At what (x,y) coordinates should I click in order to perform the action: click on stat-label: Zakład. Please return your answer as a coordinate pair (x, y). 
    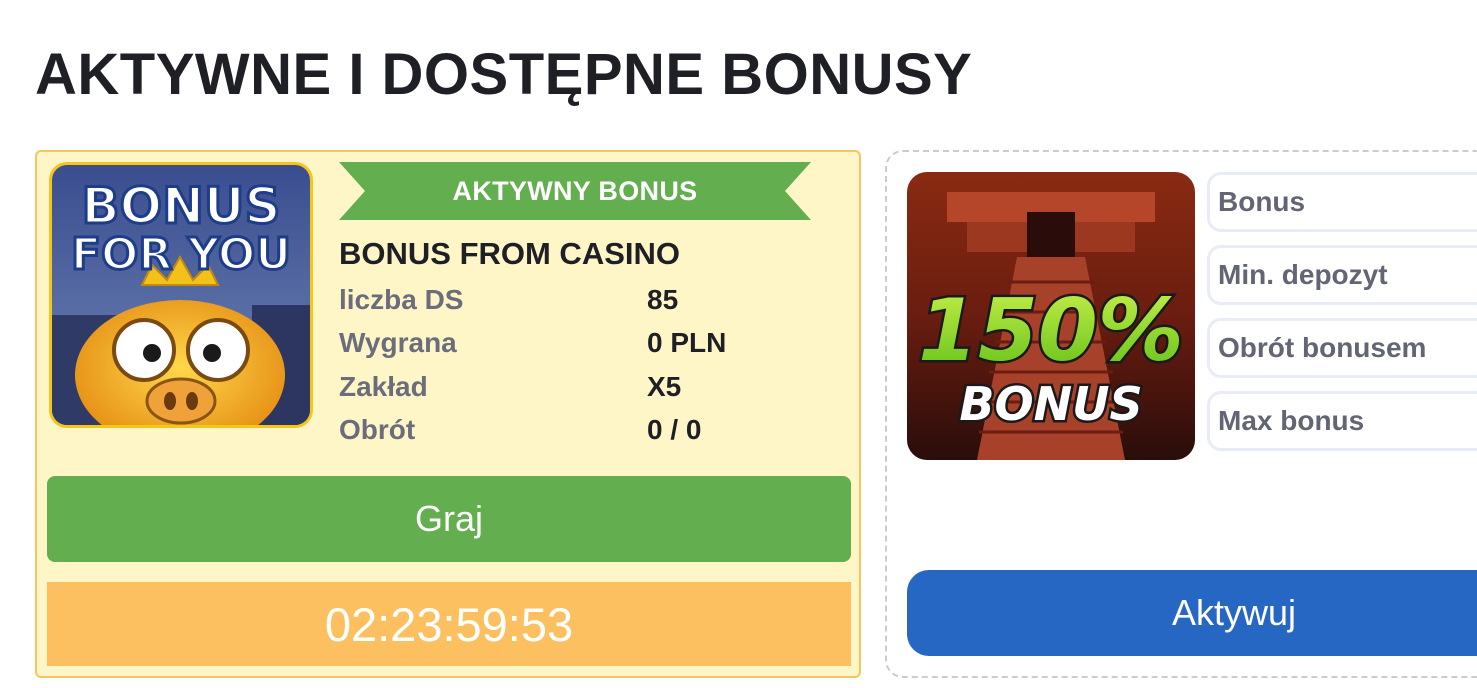
    Looking at the image, I should click on (383, 386).